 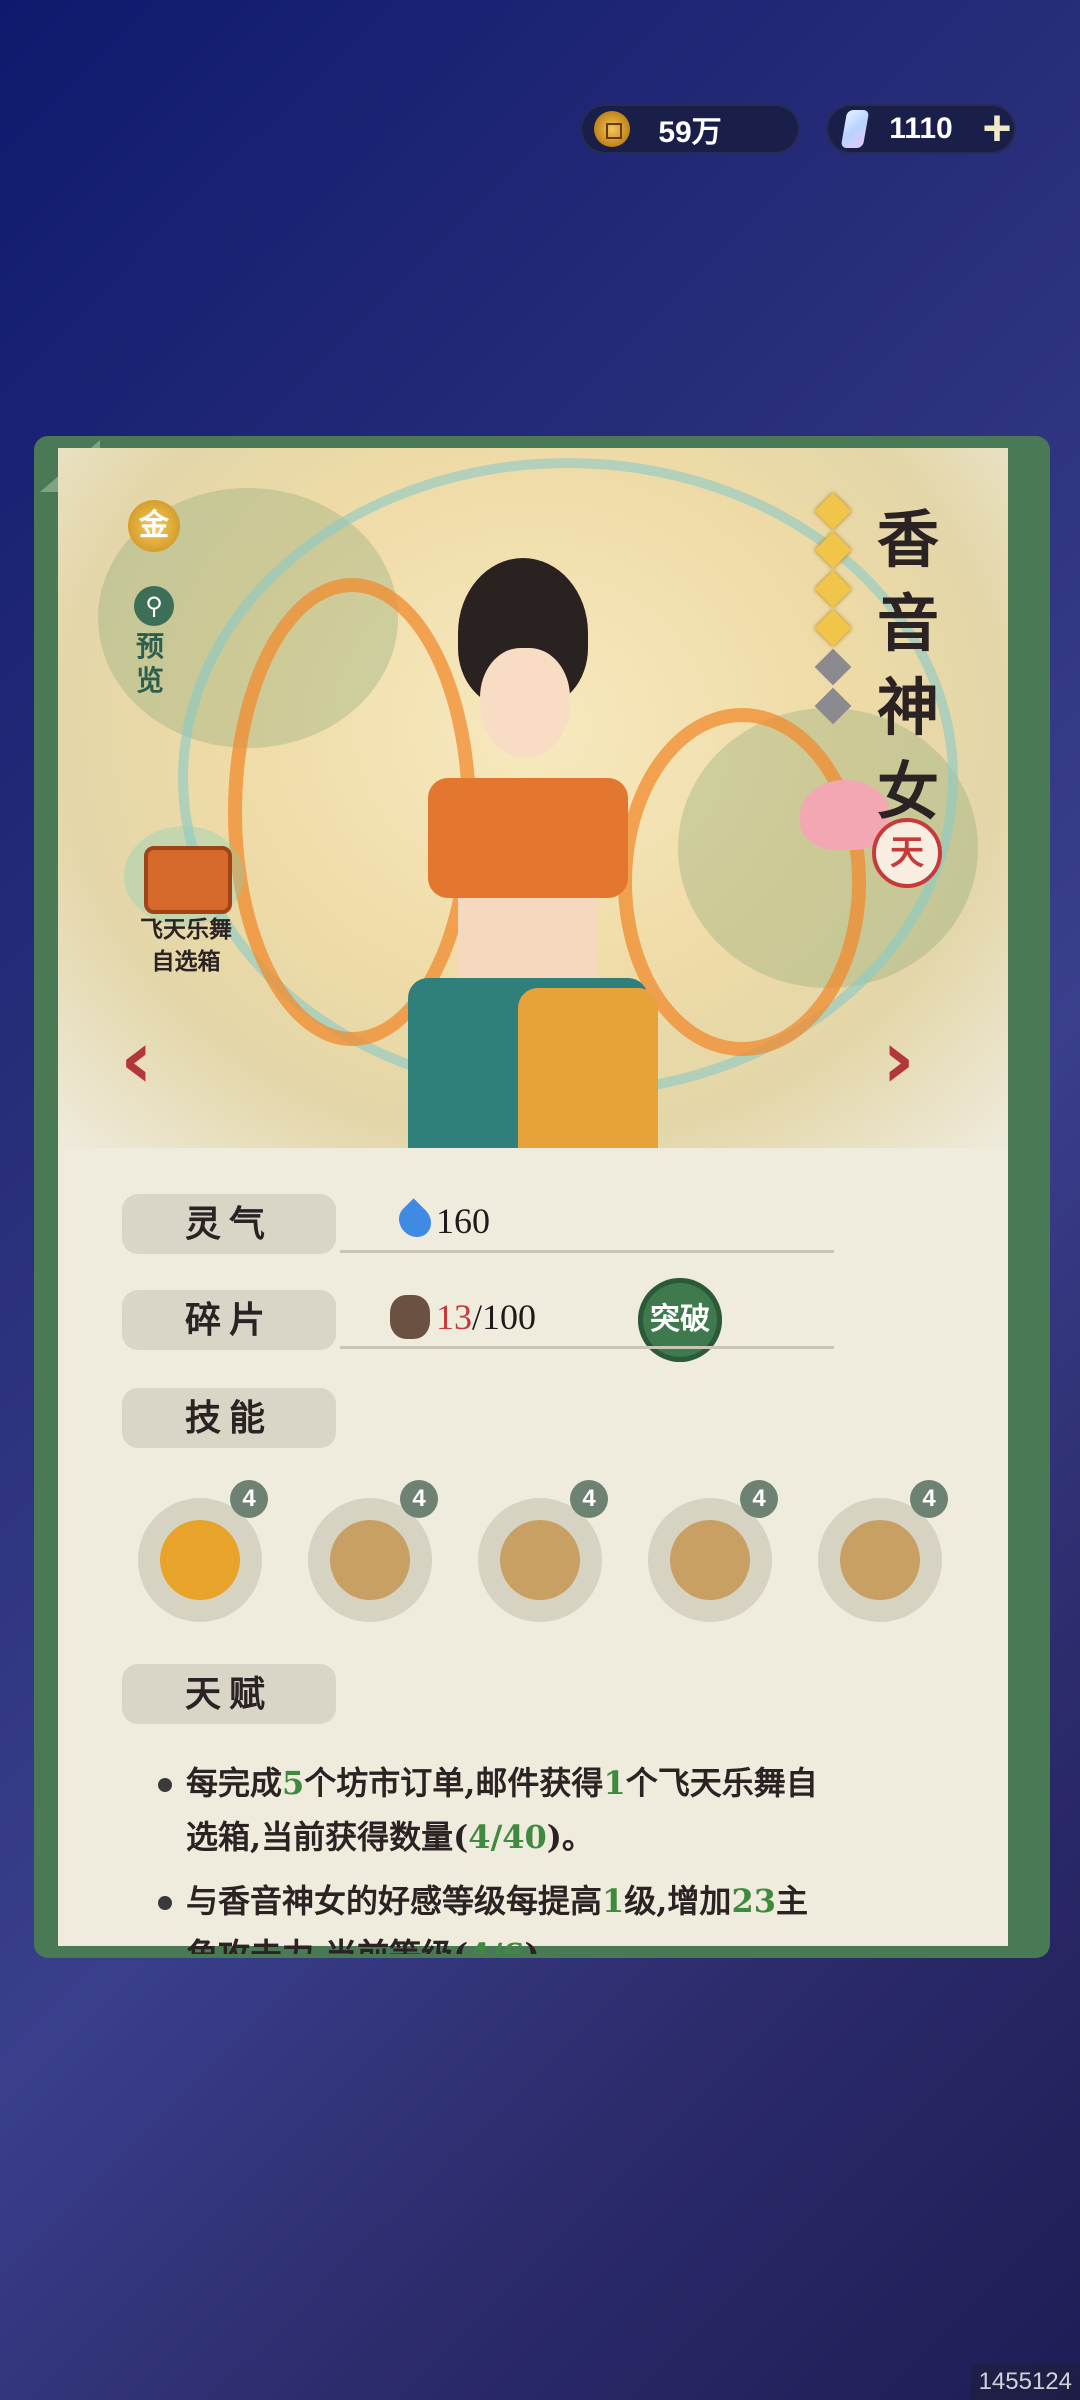 What do you see at coordinates (145, 1060) in the screenshot?
I see `previous-character-button: ‹` at bounding box center [145, 1060].